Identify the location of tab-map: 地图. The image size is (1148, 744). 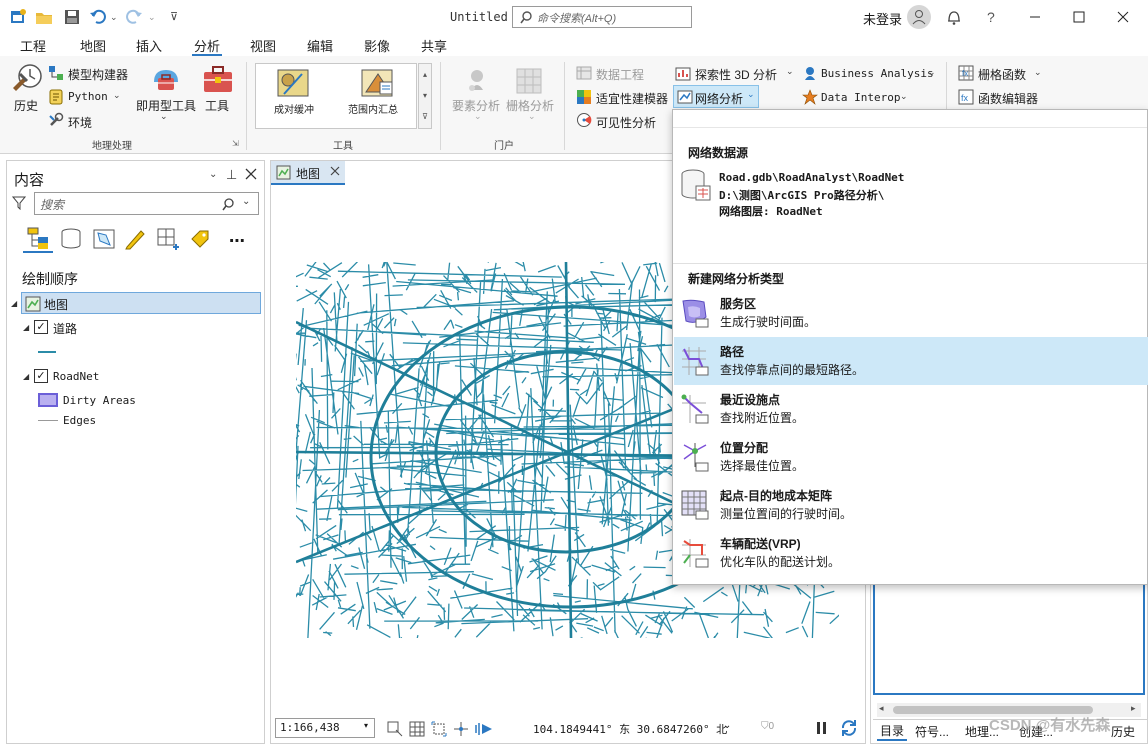
(93, 45).